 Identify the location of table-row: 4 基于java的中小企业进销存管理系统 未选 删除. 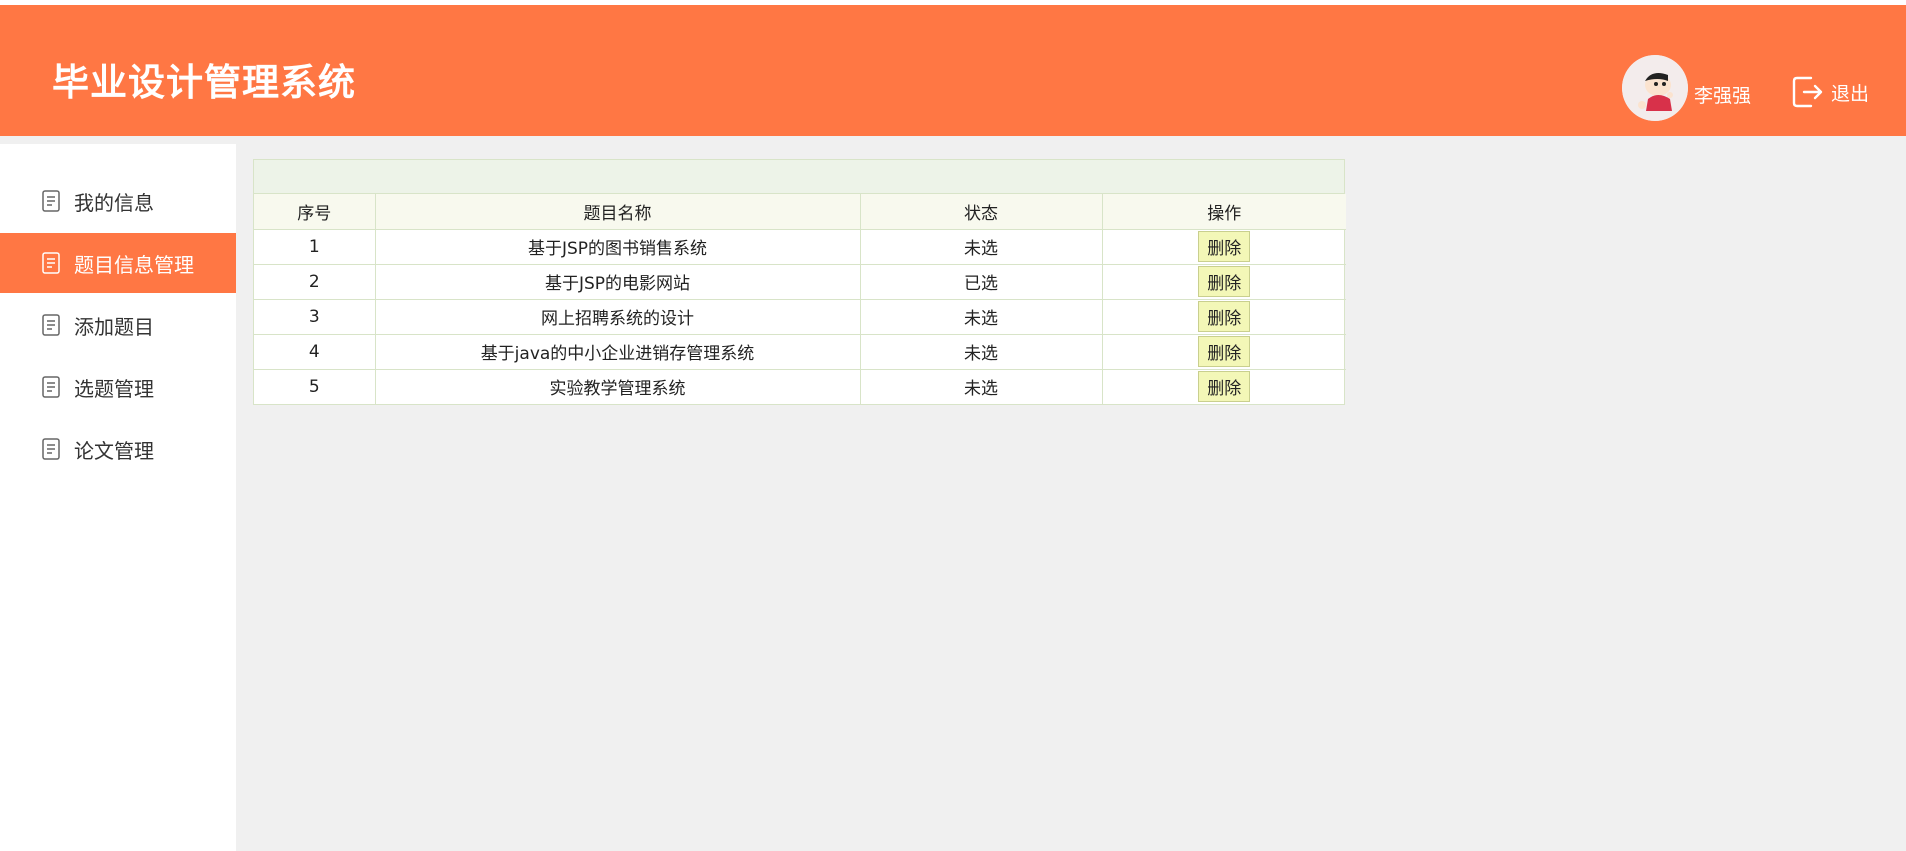
(800, 351).